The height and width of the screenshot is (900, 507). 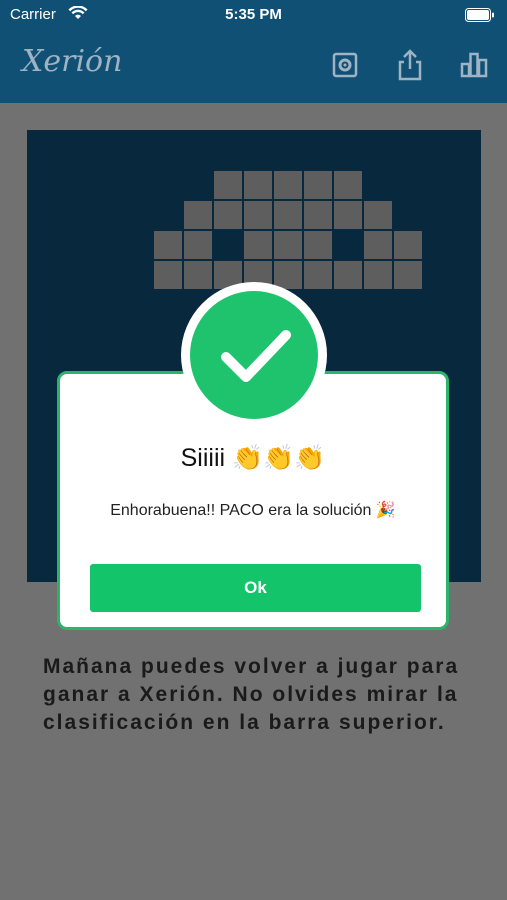 I want to click on top-bar: Carrier 5:35 PM Xerión, so click(x=253, y=51).